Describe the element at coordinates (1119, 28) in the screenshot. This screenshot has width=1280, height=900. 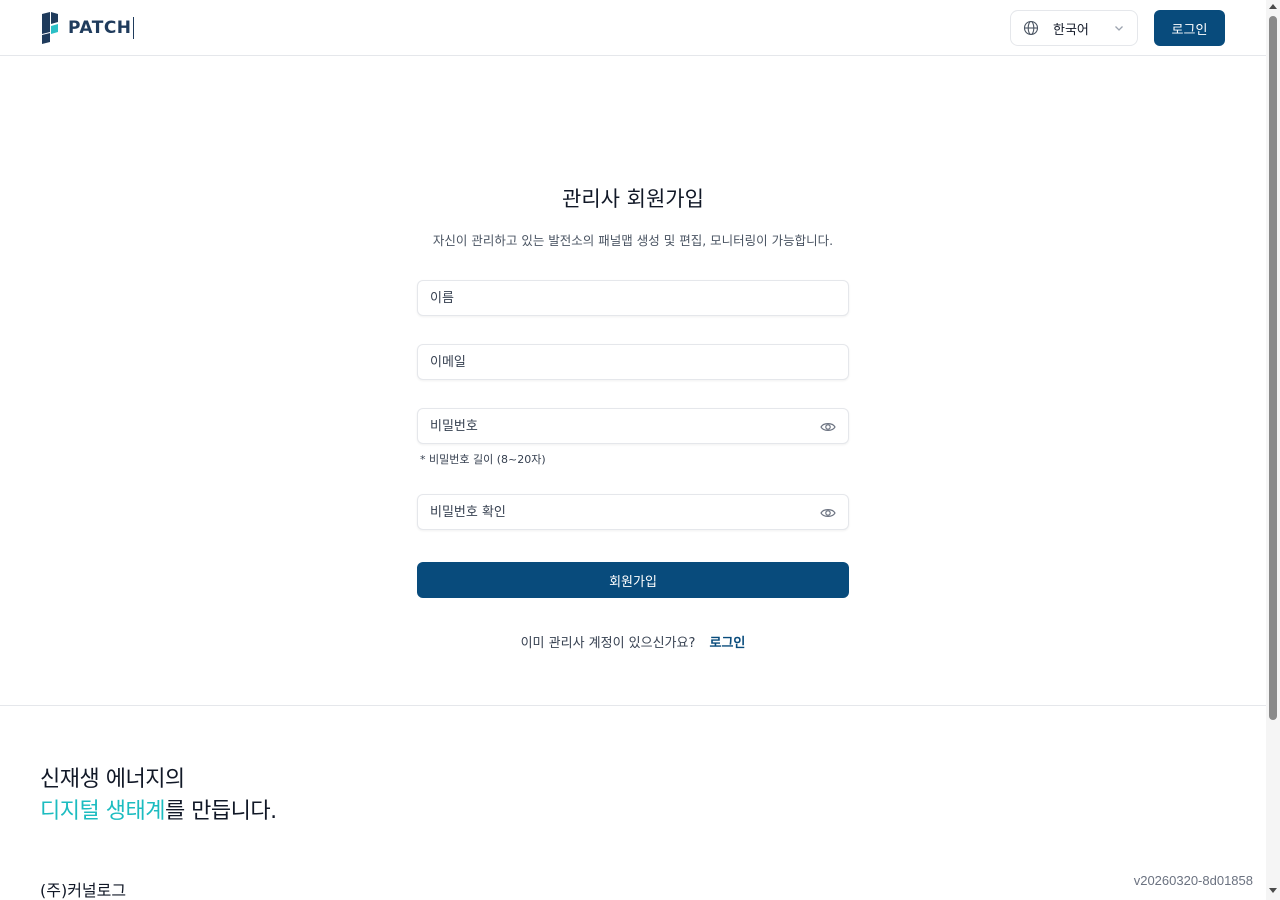
I see `chevron-down-icon` at that location.